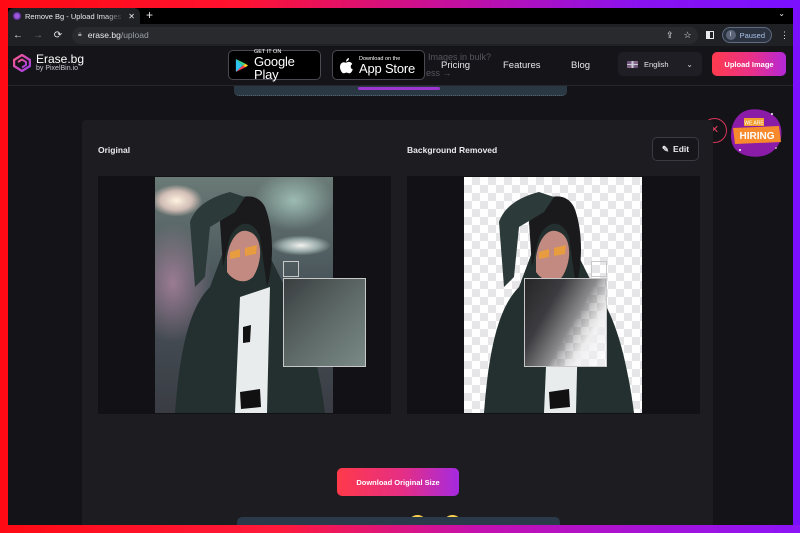  What do you see at coordinates (656, 64) in the screenshot?
I see `language-value: English` at bounding box center [656, 64].